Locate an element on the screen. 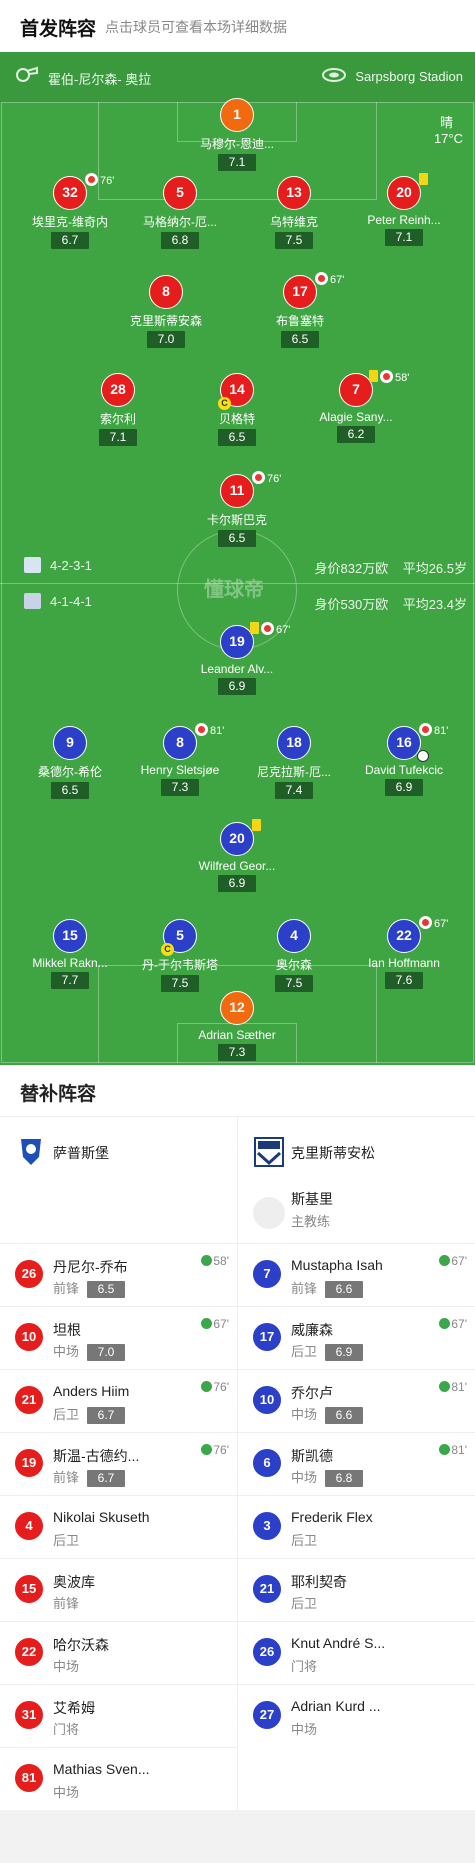  sub-player-position-wrap: 门将 is located at coordinates (304, 1665).